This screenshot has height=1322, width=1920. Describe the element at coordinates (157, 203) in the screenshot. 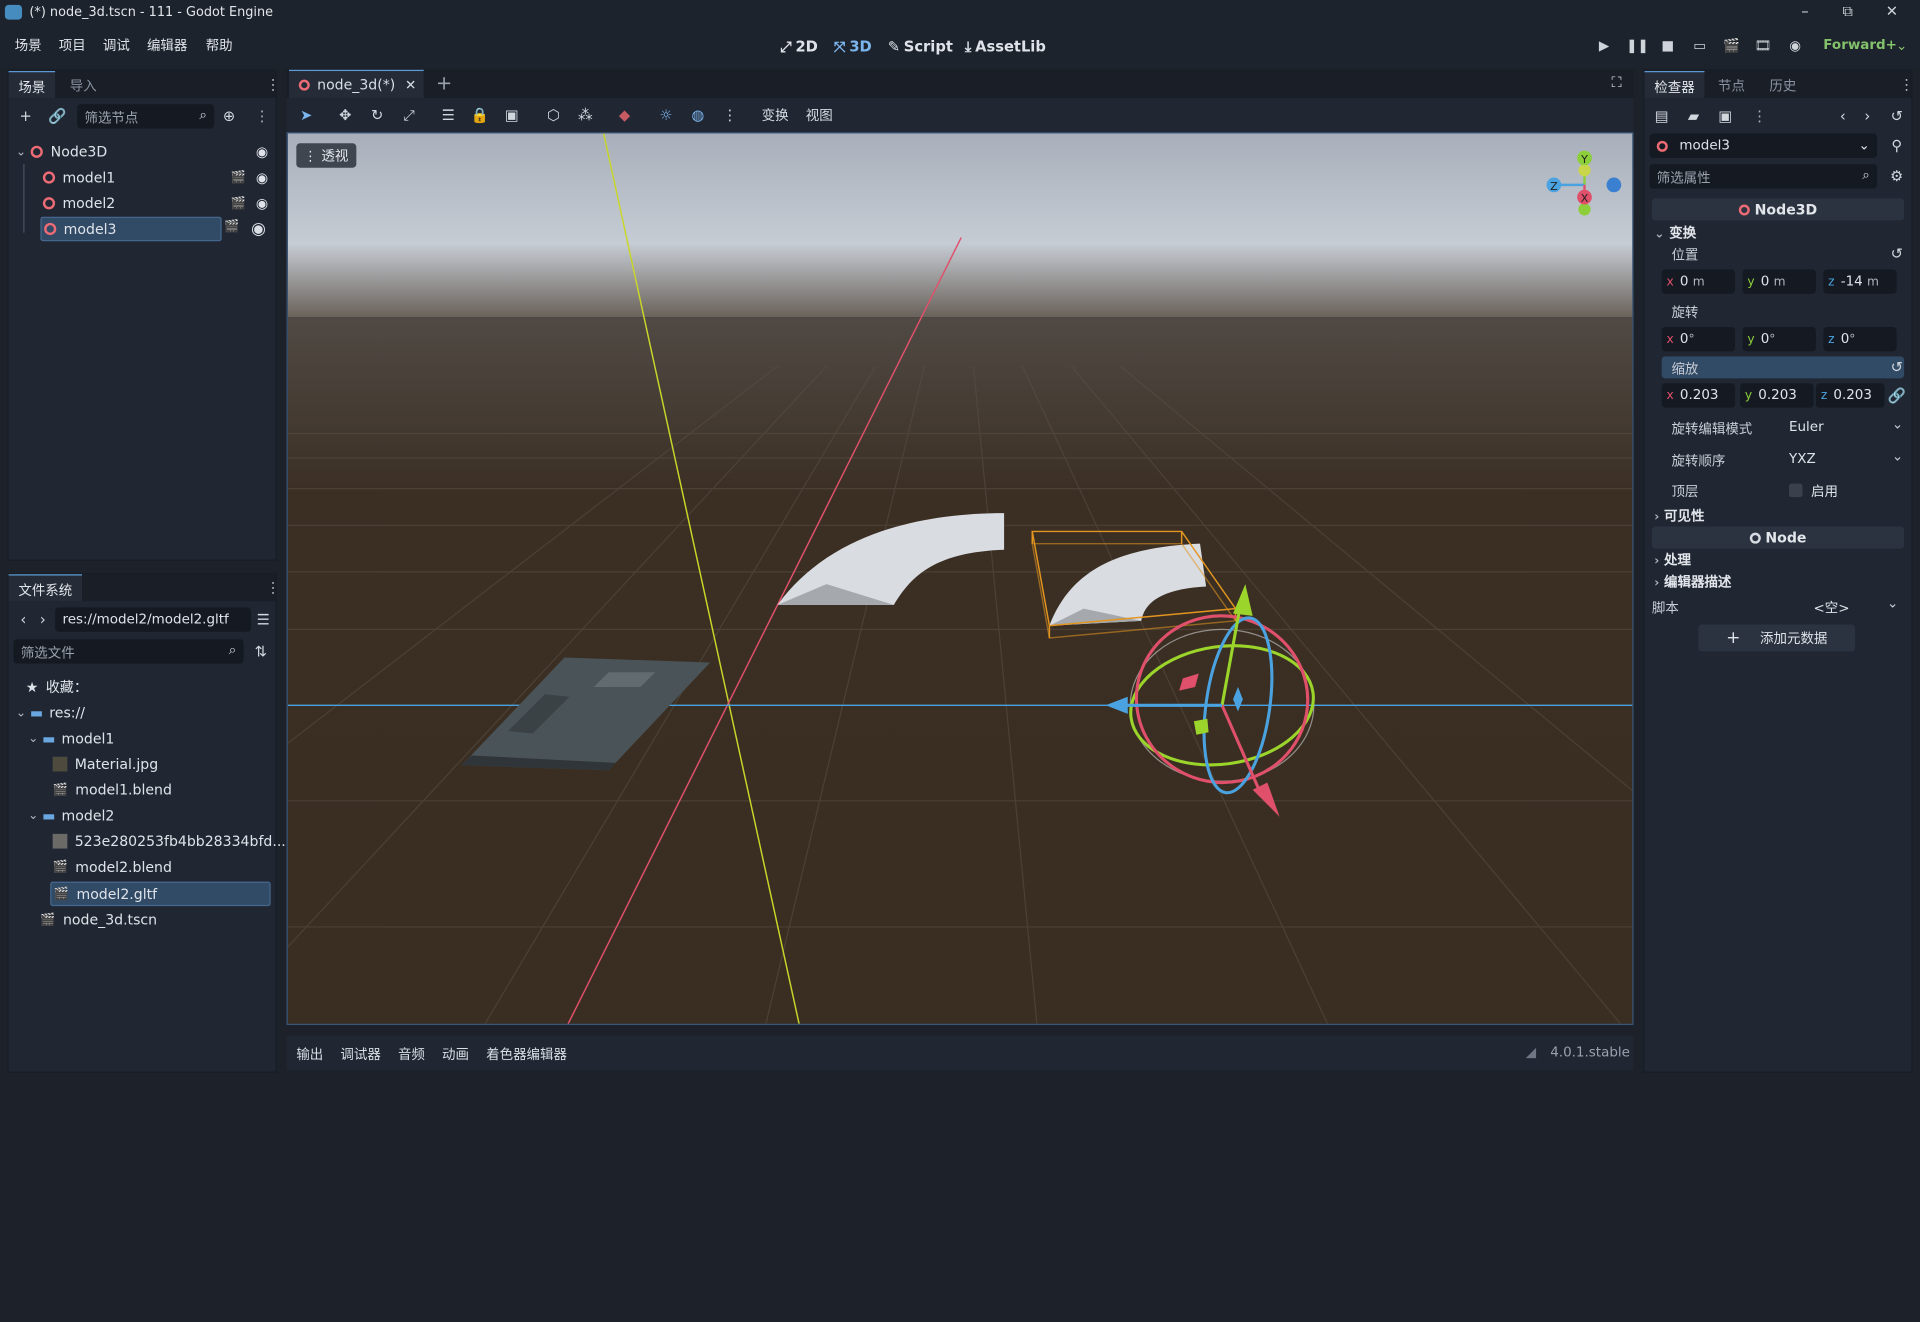

I see `tree-item-model2: model2 🎬 ◉` at that location.